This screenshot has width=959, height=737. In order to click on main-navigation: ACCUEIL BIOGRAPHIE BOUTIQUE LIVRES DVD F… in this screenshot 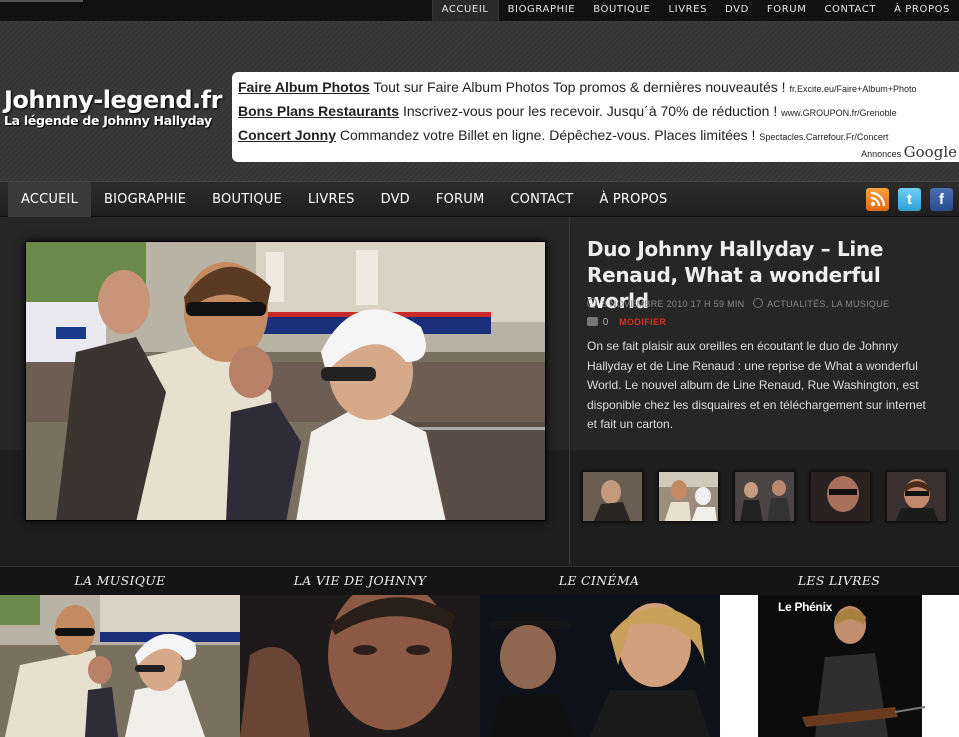, I will do `click(479, 199)`.